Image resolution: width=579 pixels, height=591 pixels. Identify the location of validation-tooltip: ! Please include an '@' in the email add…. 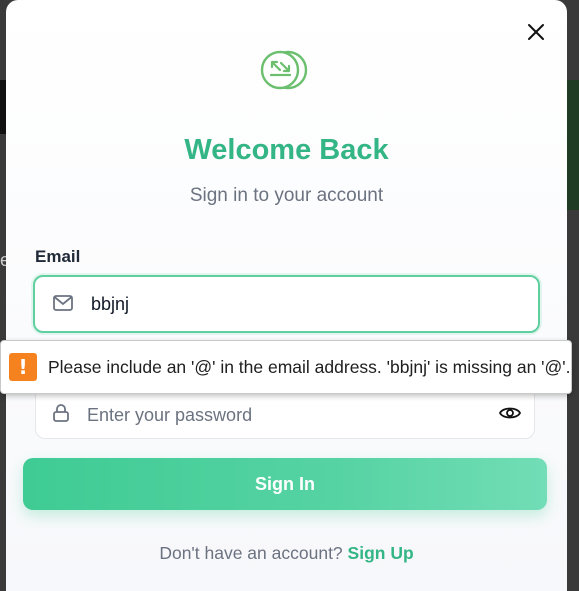
(286, 367).